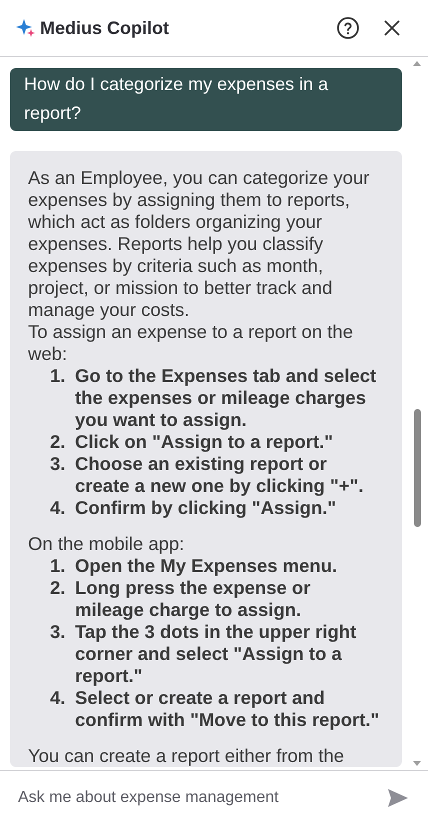  Describe the element at coordinates (191, 343) in the screenshot. I see `answer-paragraph: To assign an expense to a report on the web:` at that location.